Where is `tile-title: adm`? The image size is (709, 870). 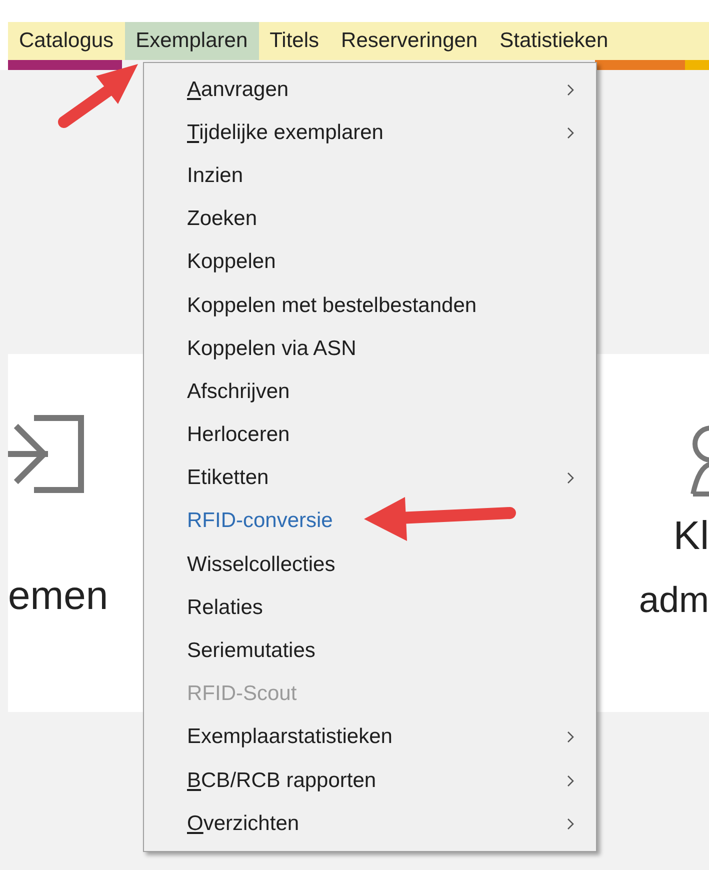 tile-title: adm is located at coordinates (673, 600).